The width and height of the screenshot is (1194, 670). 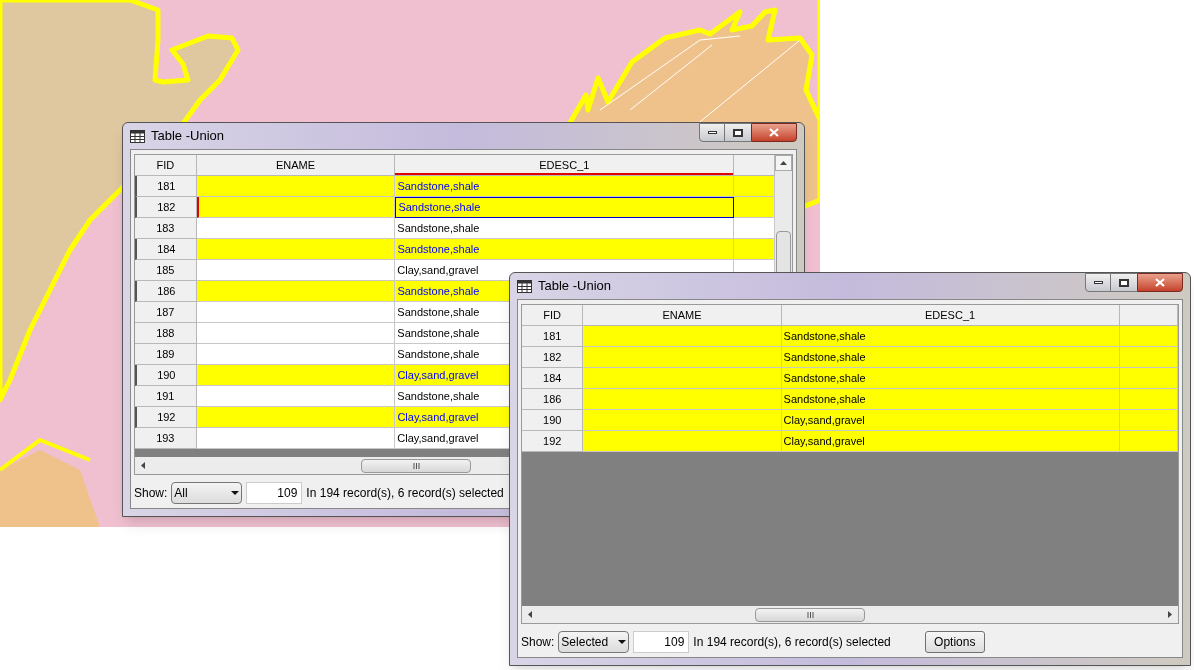 I want to click on horizontal-scrollbar, so click(x=850, y=614).